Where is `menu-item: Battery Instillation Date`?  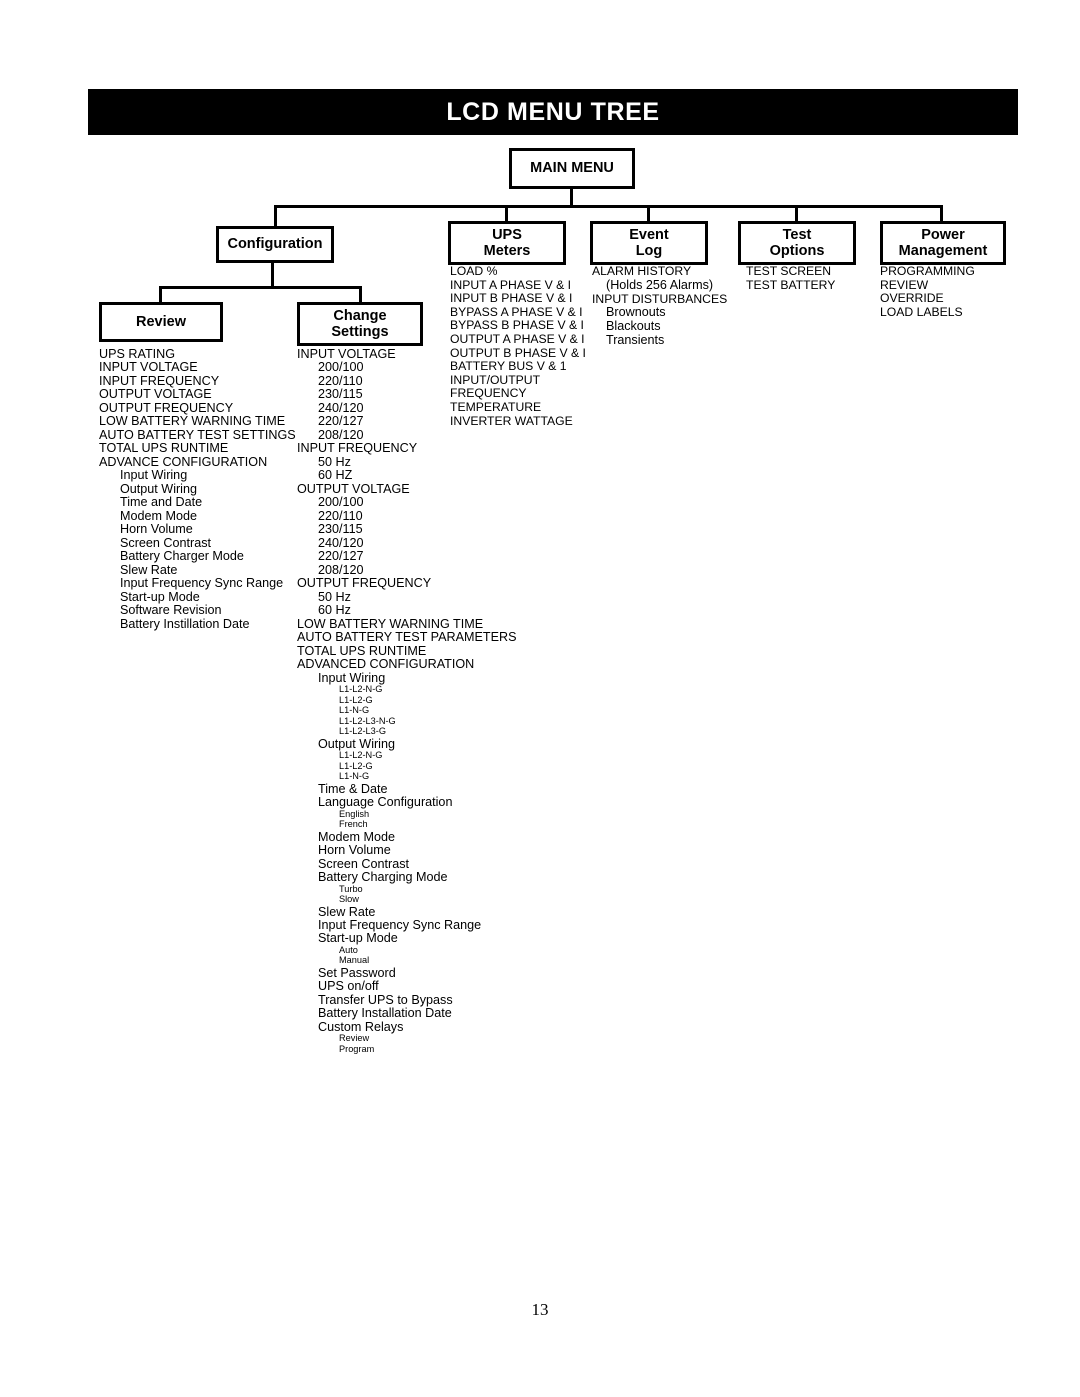 menu-item: Battery Instillation Date is located at coordinates (185, 623).